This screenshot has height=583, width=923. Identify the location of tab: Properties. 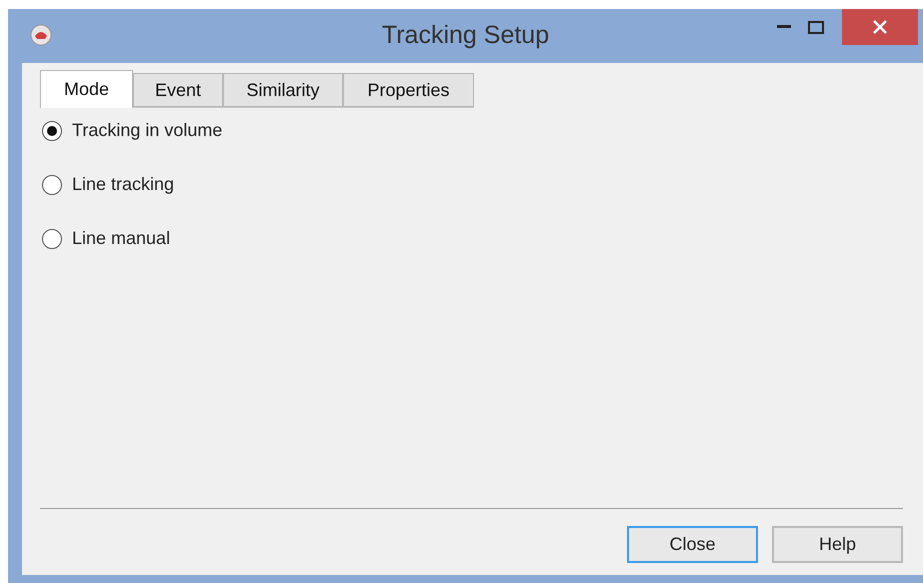
(408, 90).